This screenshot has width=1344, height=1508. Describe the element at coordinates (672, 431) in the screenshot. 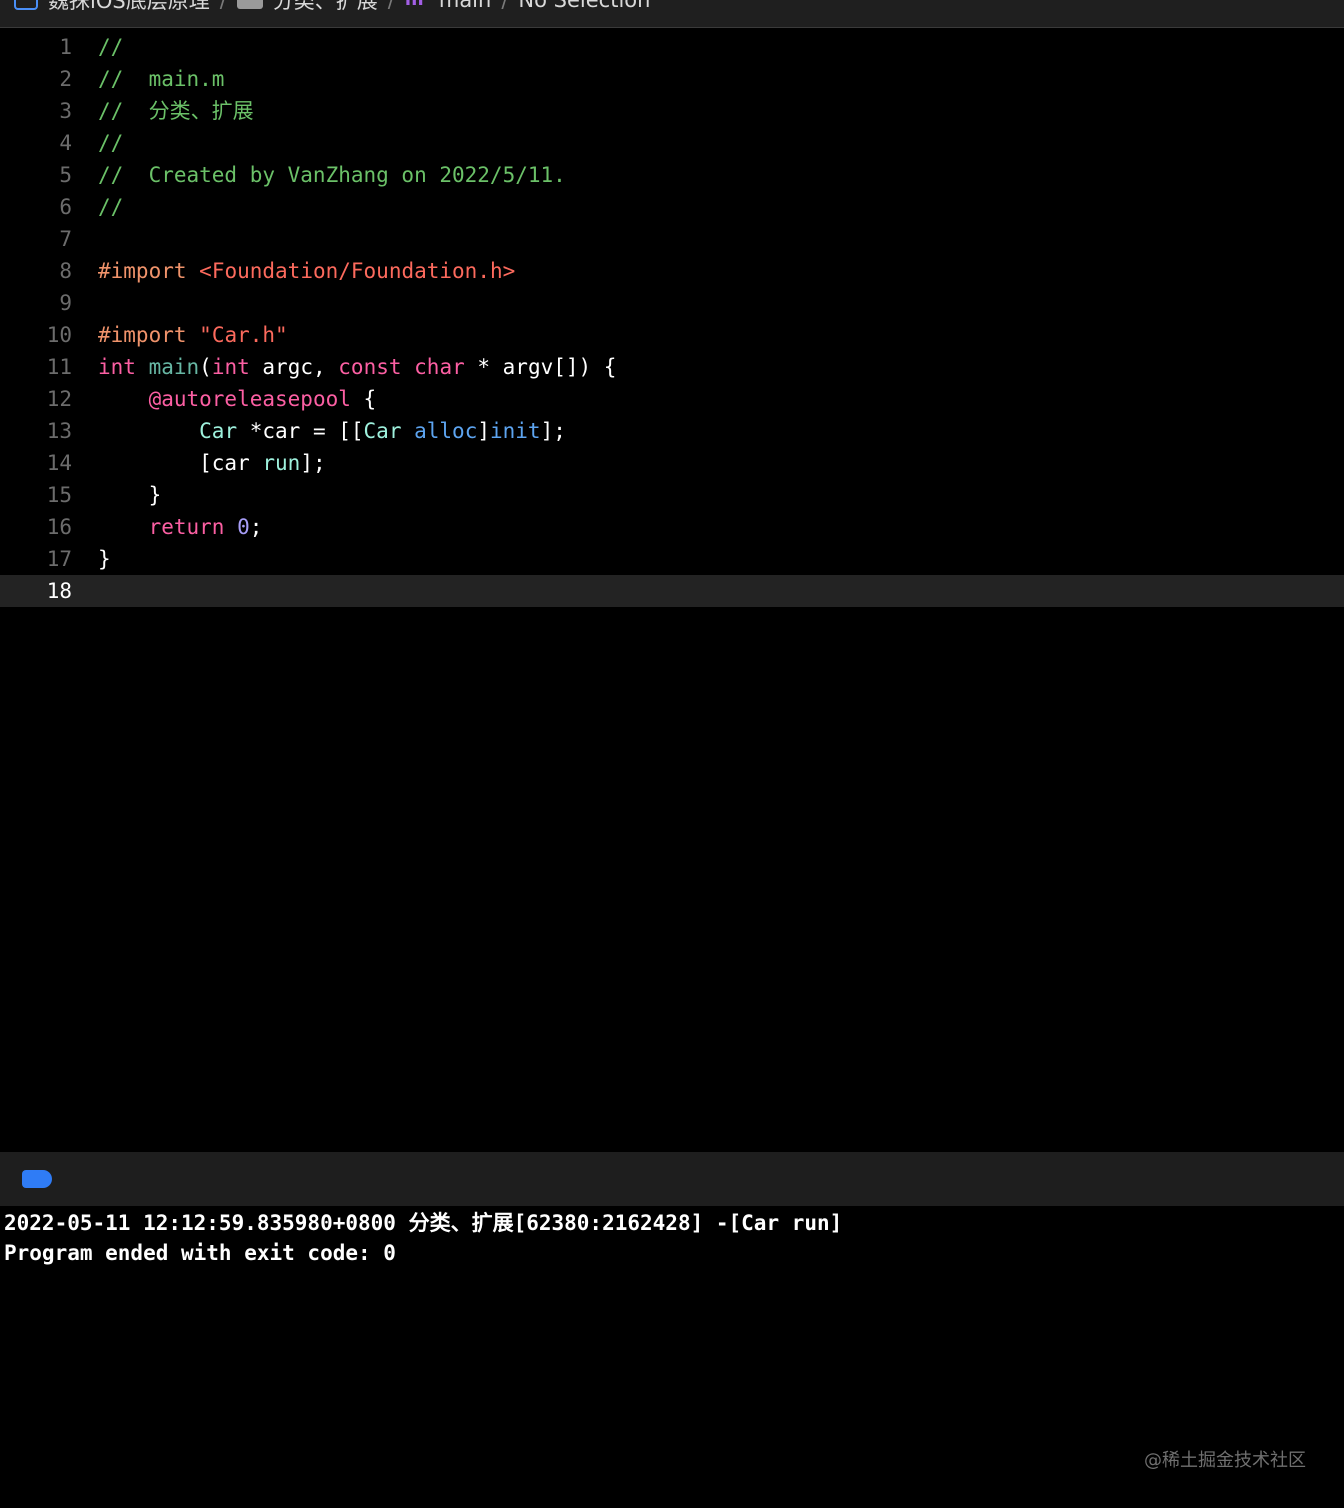

I see `code-line: 13 Car *car = [[Car alloc]init];` at that location.